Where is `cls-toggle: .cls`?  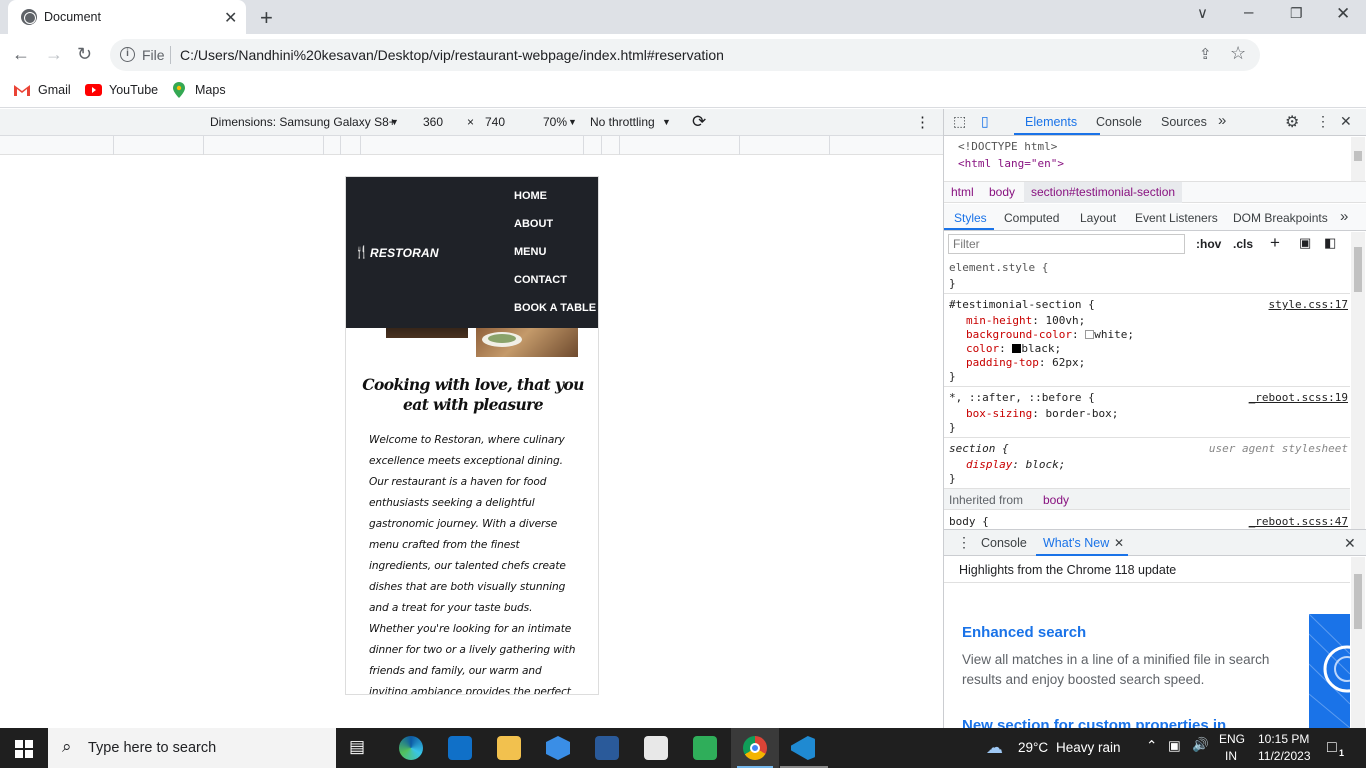
cls-toggle: .cls is located at coordinates (1243, 244).